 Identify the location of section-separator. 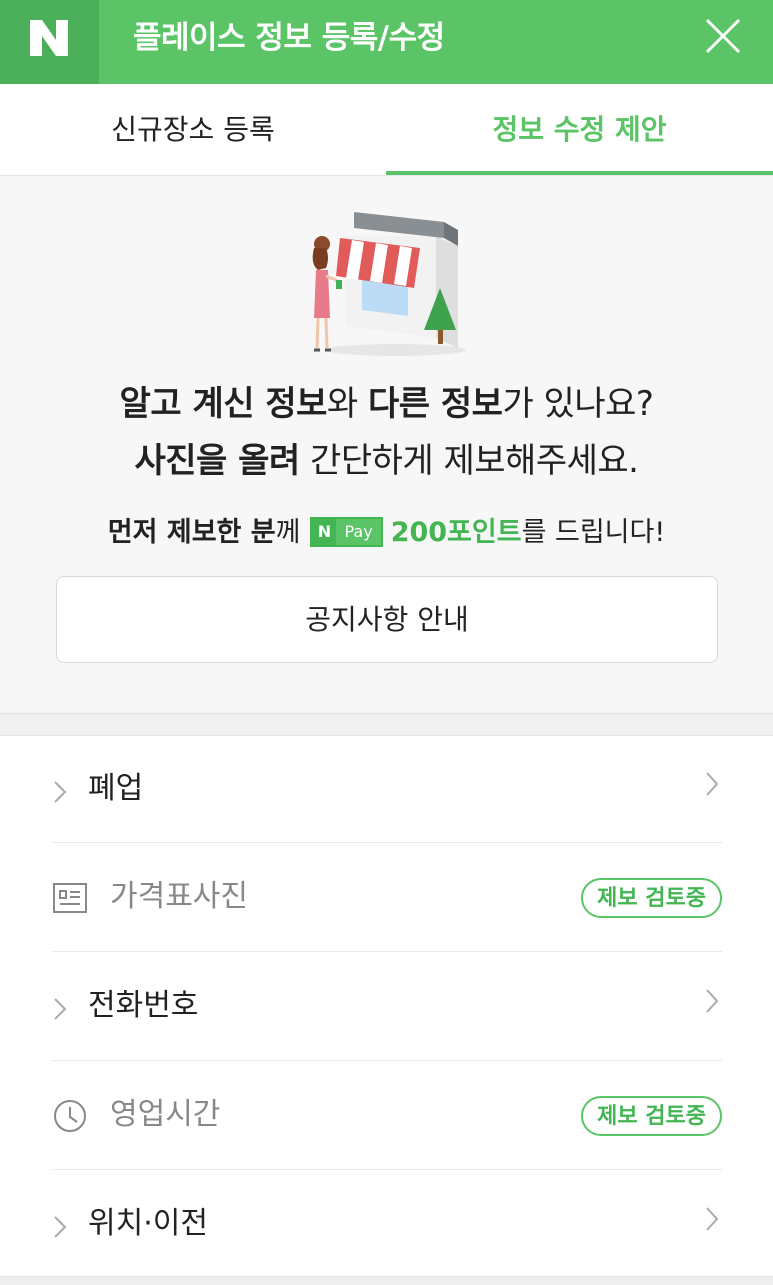
(386, 724).